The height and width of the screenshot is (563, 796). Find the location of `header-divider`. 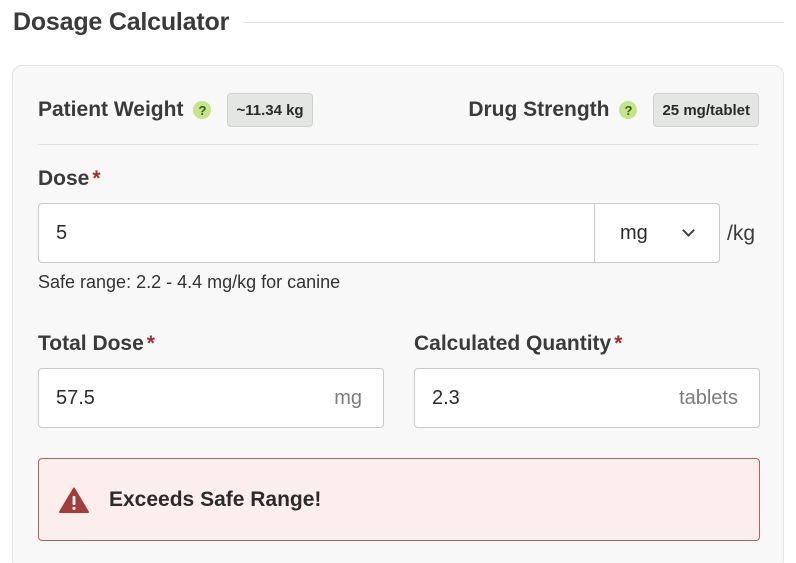

header-divider is located at coordinates (513, 22).